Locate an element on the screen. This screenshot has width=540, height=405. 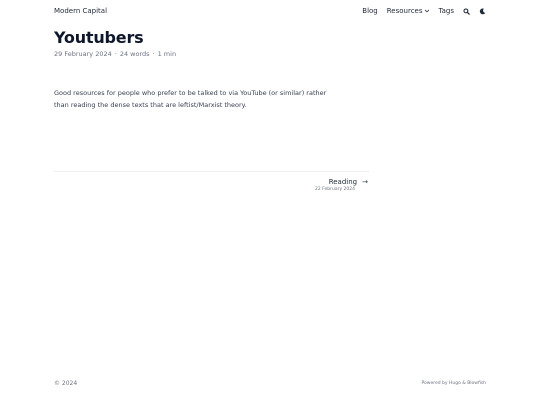
search-icon is located at coordinates (466, 11).